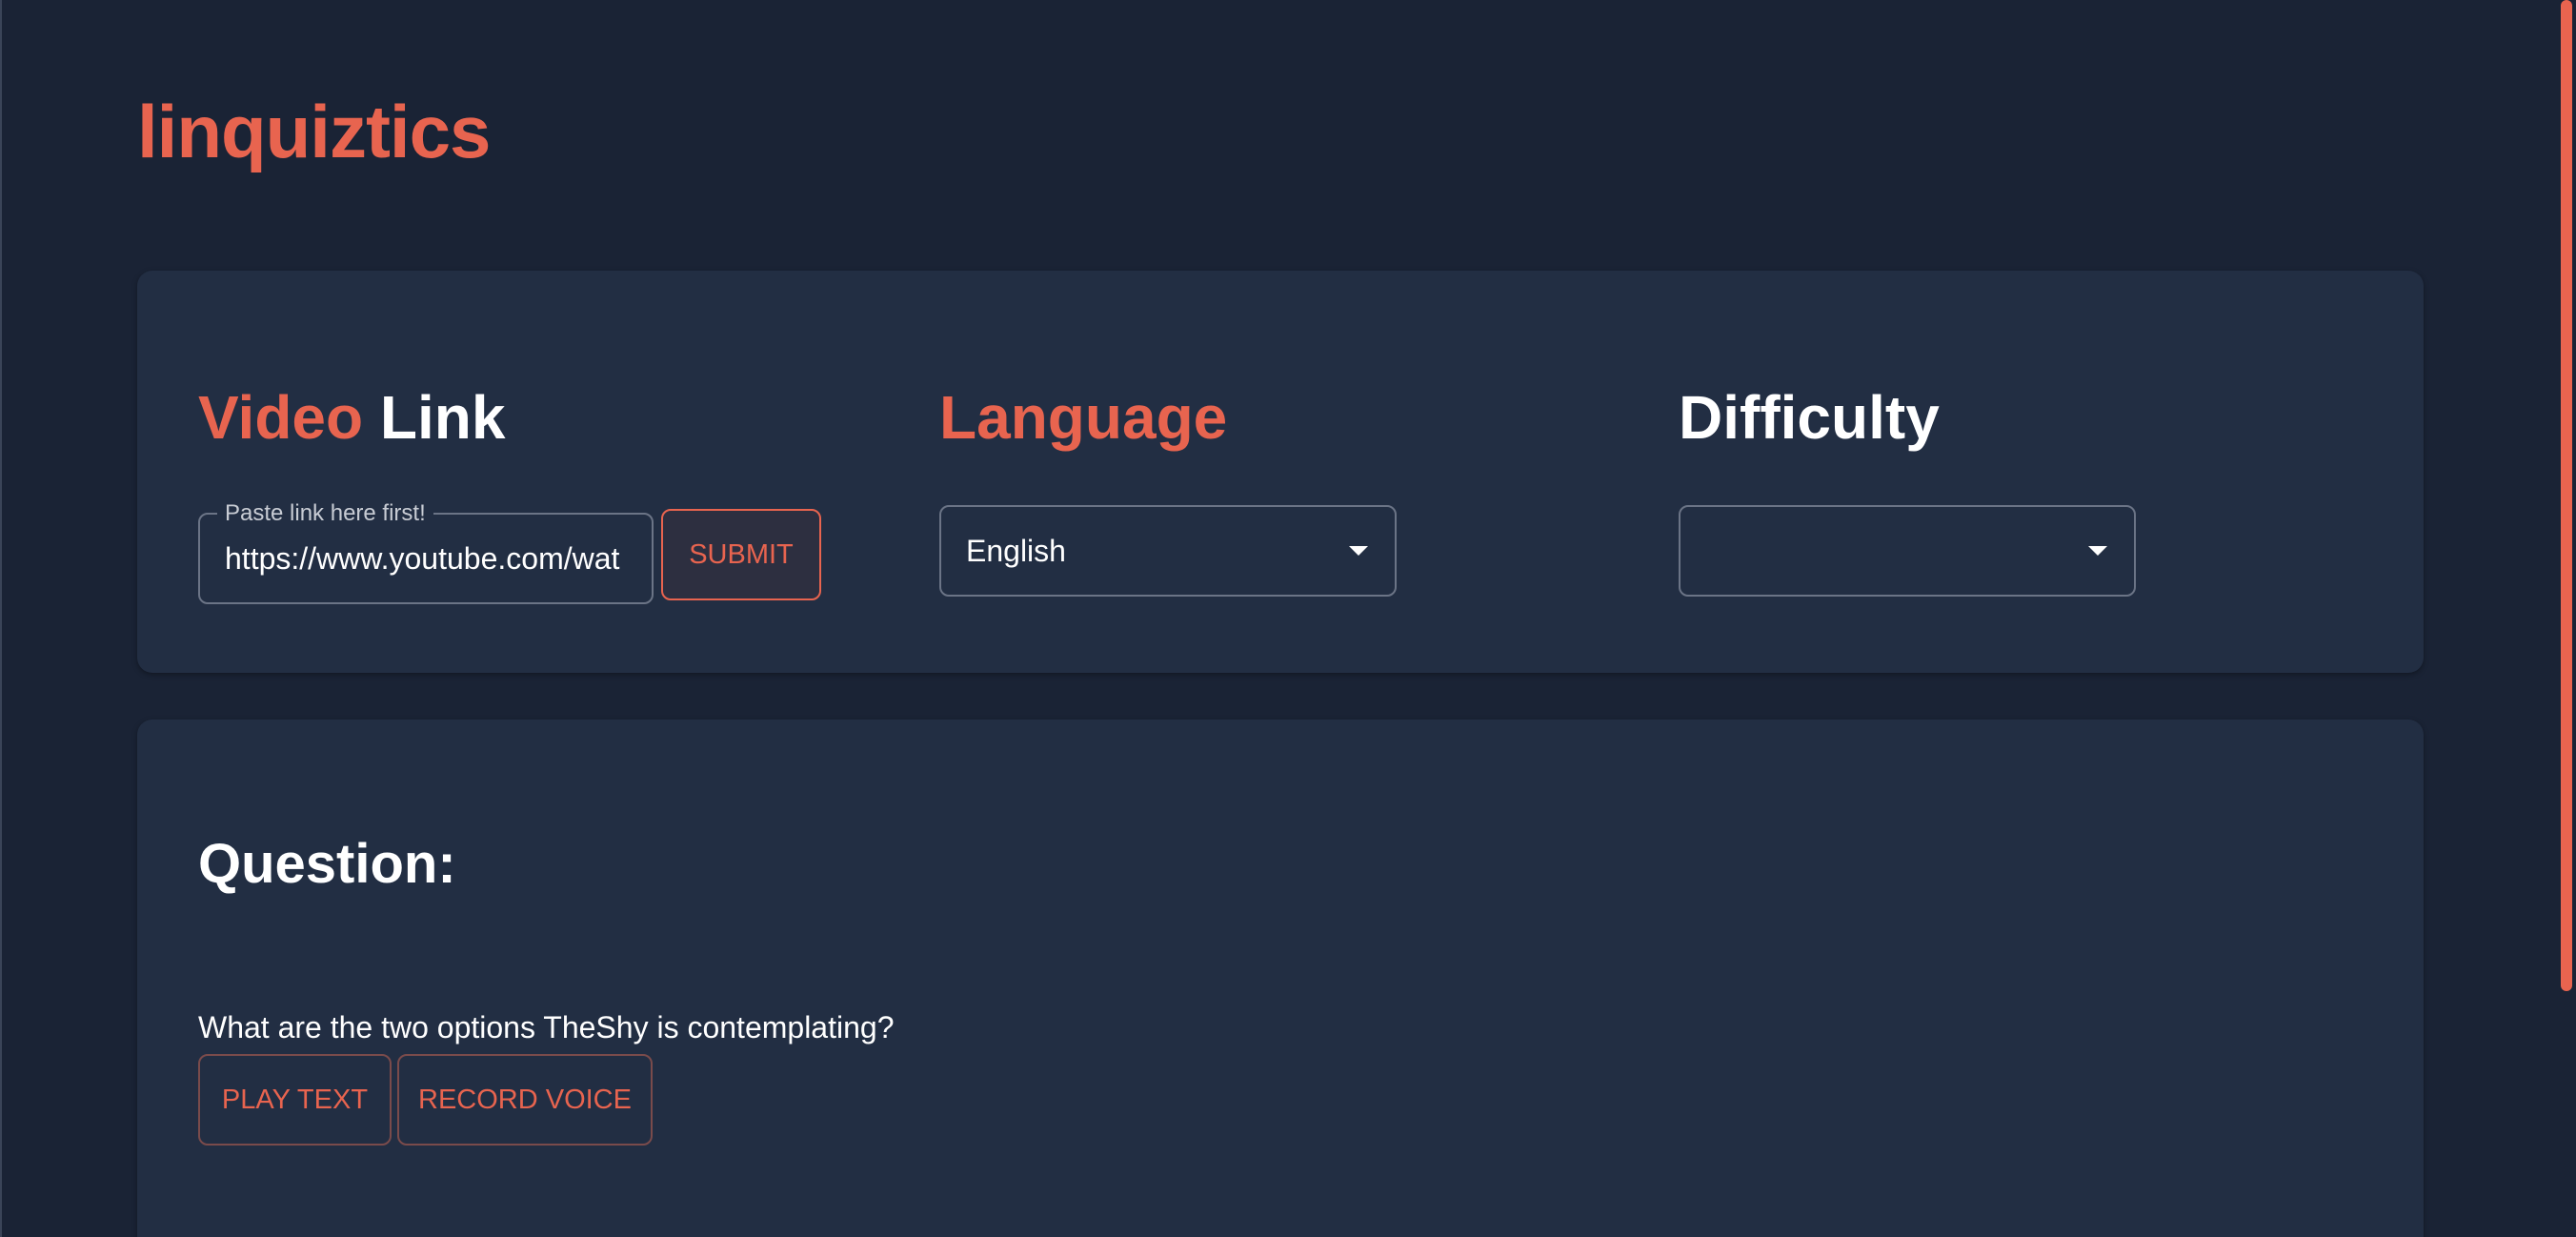 This screenshot has height=1237, width=2576. What do you see at coordinates (525, 1100) in the screenshot?
I see `record-voice-button: RECORD VOICE` at bounding box center [525, 1100].